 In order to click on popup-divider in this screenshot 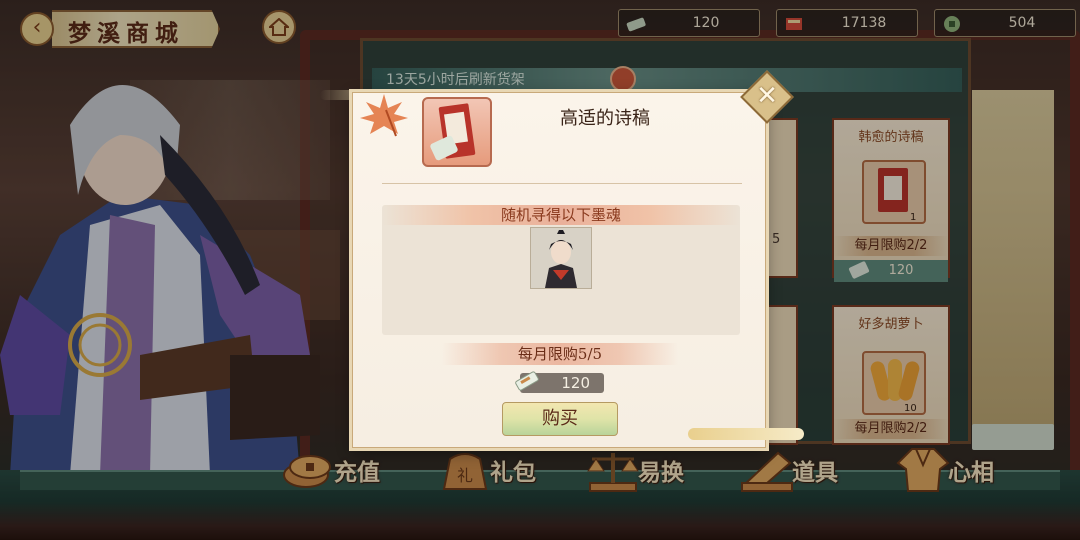, I will do `click(562, 183)`.